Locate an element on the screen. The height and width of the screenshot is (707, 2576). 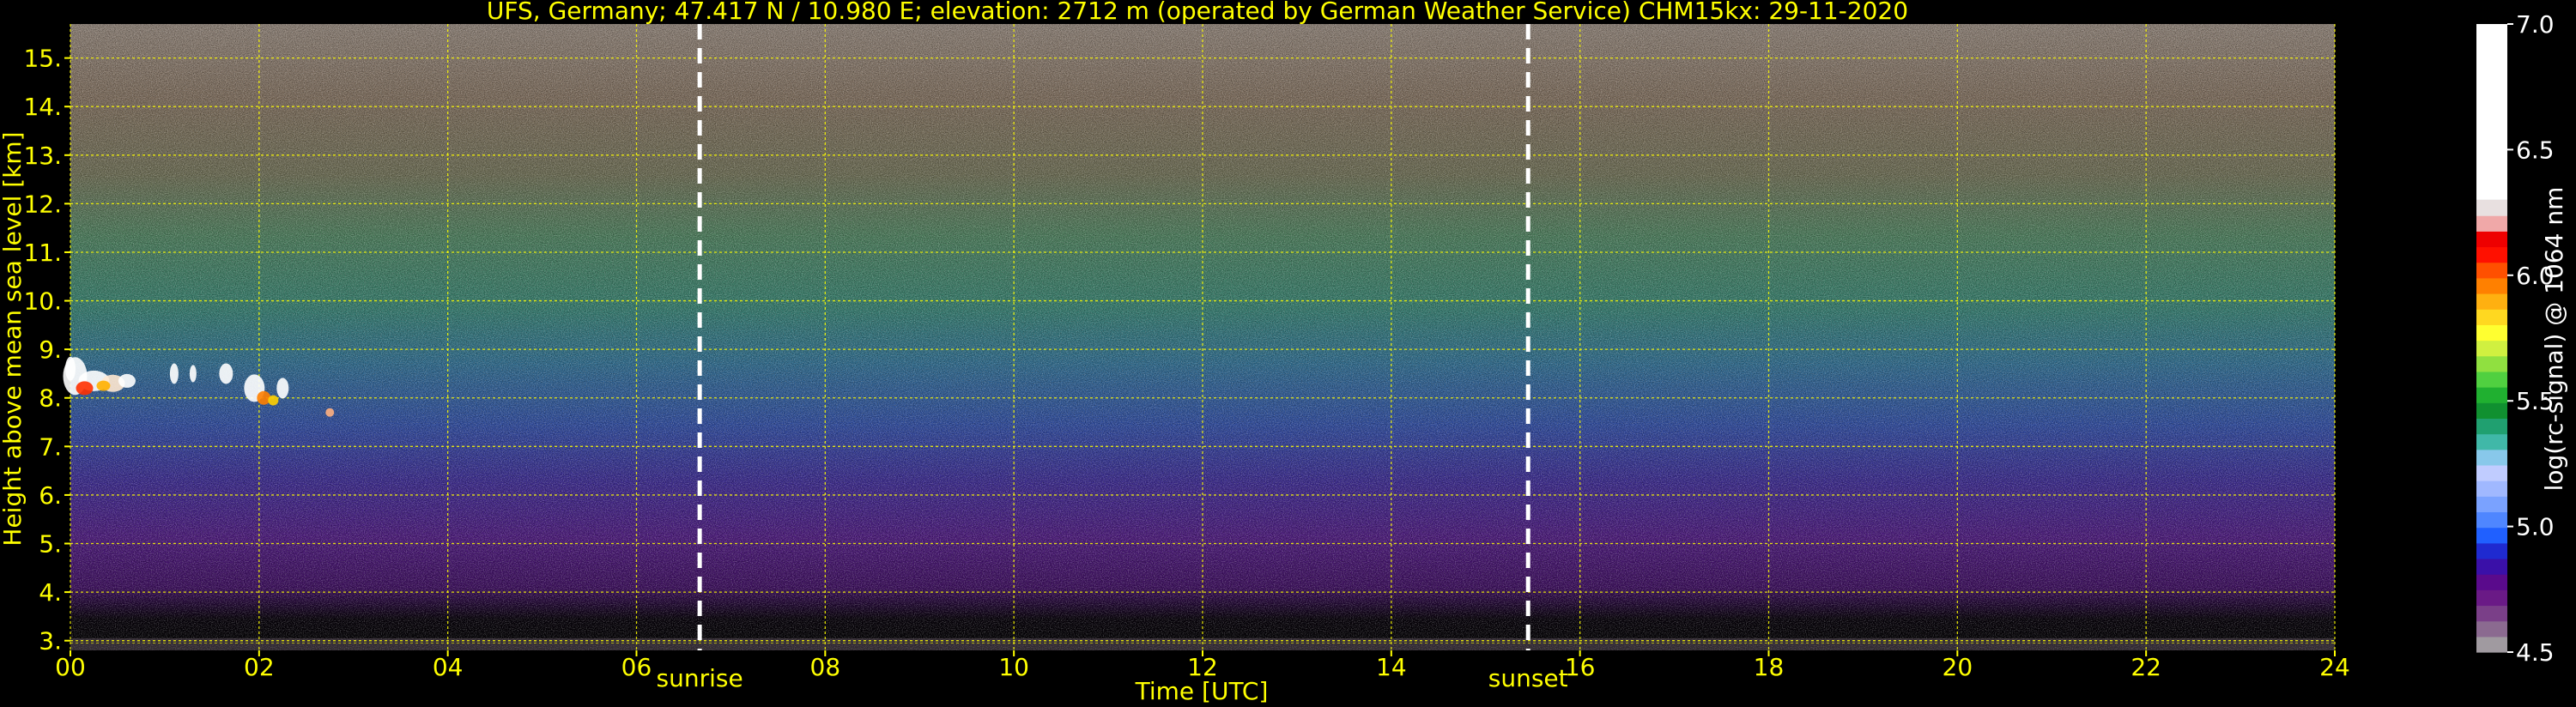
x-tick-label: 24 is located at coordinates (2334, 667).